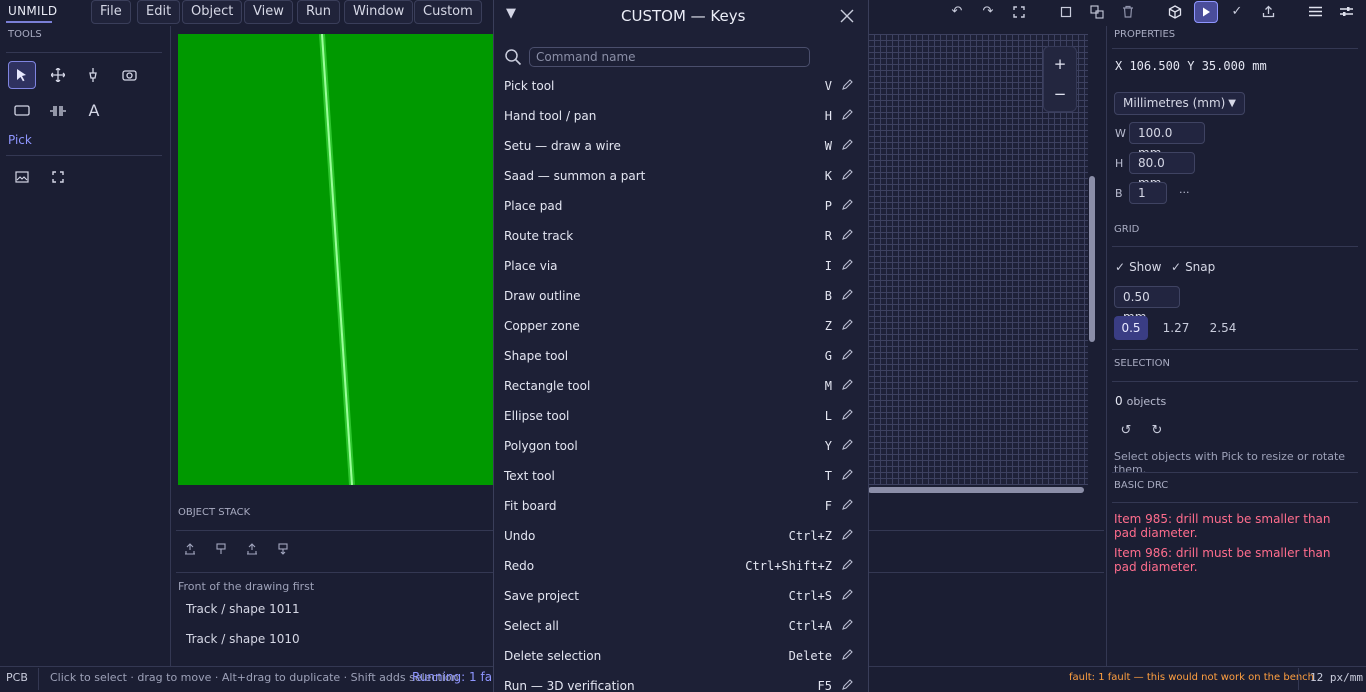 The image size is (1366, 692). What do you see at coordinates (1237, 12) in the screenshot?
I see `check-icon: ✓` at bounding box center [1237, 12].